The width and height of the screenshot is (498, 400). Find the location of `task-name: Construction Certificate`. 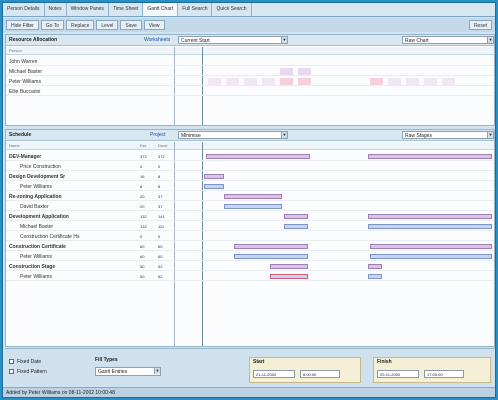

task-name: Construction Certificate is located at coordinates (37, 247).